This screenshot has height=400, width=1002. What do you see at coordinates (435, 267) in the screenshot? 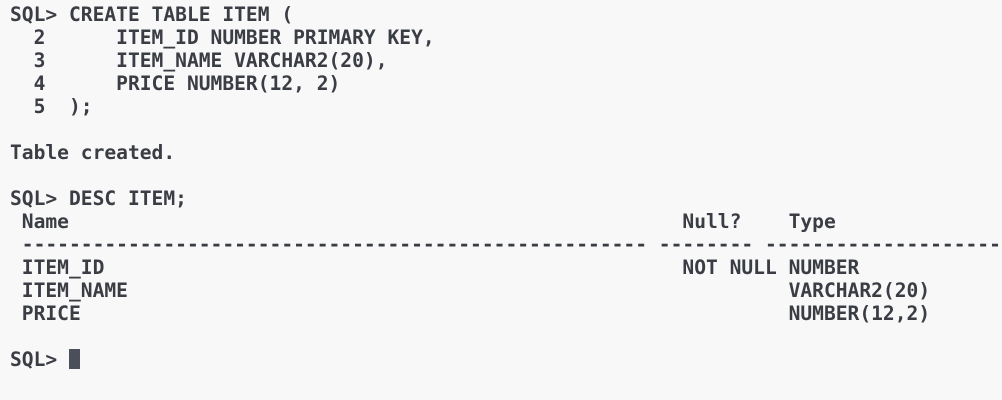
I see `desc-row: ITEM_ID NOT NULL NUMBER` at bounding box center [435, 267].